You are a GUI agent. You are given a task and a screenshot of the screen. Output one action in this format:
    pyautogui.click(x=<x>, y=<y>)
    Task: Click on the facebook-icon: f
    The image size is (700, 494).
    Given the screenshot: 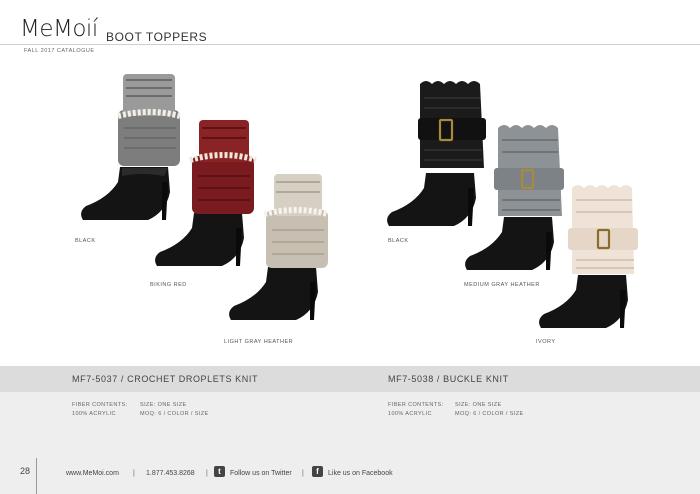 What is the action you would take?
    pyautogui.click(x=317, y=471)
    